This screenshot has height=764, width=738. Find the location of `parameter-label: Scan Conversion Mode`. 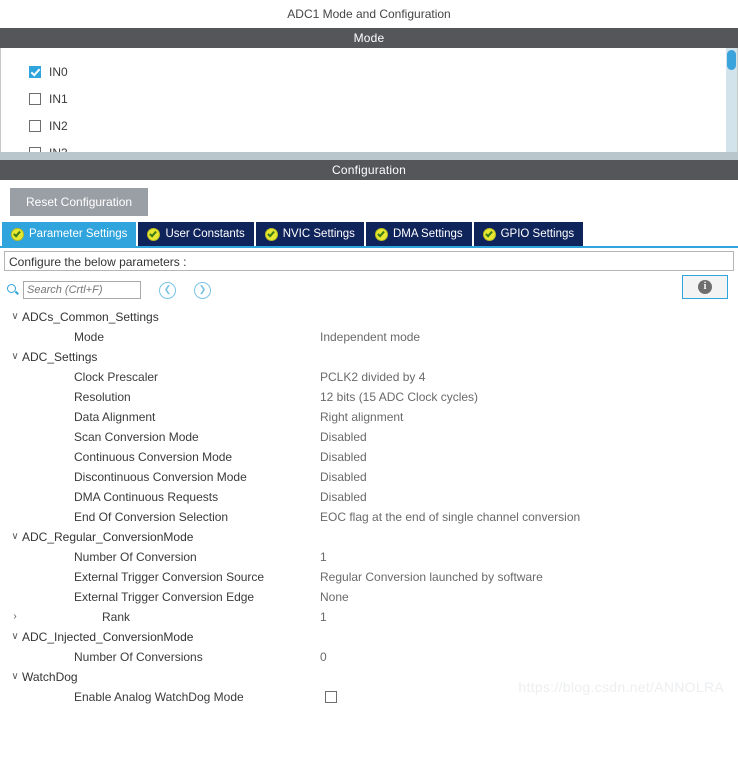

parameter-label: Scan Conversion Mode is located at coordinates (136, 437).